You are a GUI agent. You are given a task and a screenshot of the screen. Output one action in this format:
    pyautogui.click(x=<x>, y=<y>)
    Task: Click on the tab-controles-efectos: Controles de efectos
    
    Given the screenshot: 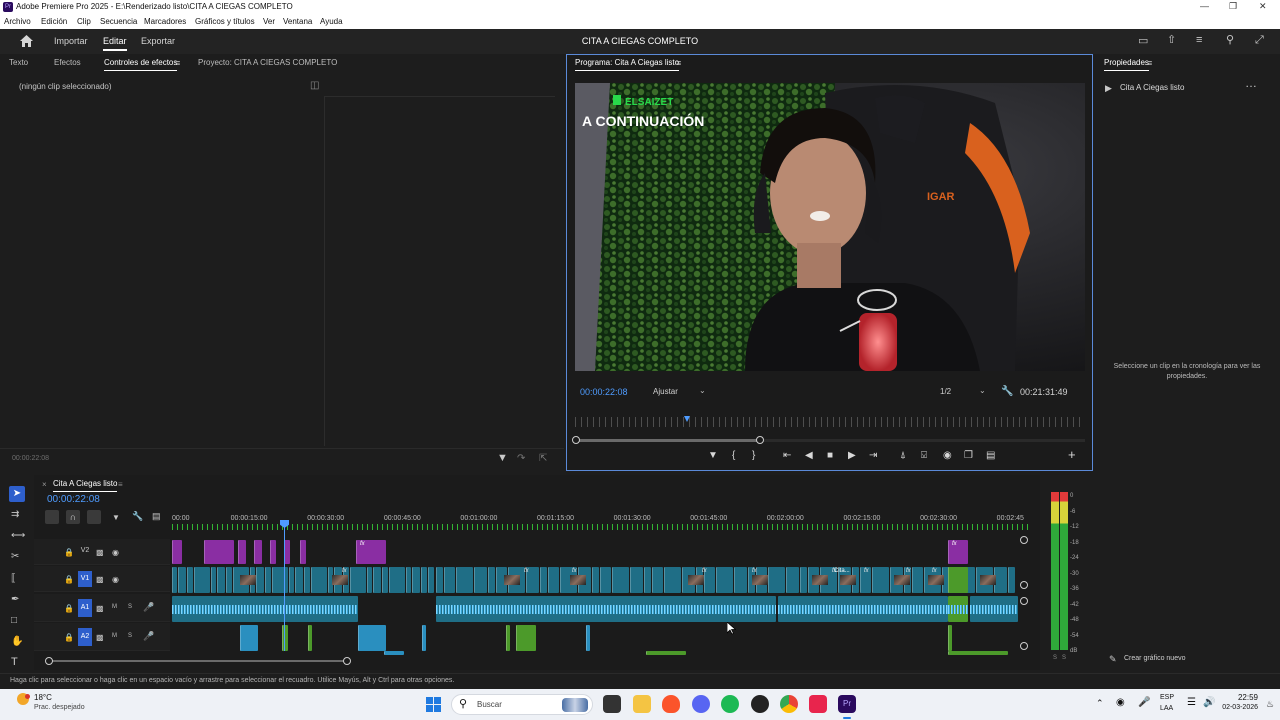 What is the action you would take?
    pyautogui.click(x=141, y=64)
    